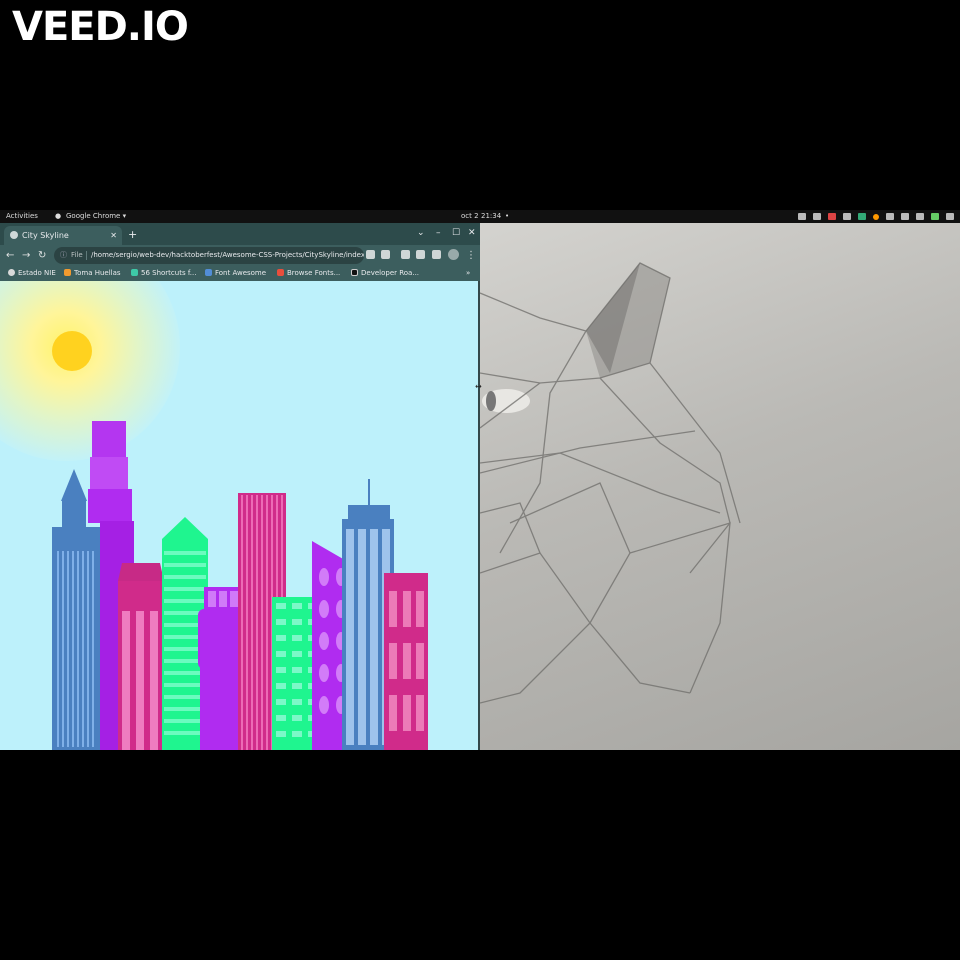  What do you see at coordinates (847, 216) in the screenshot?
I see `dropbox-icon` at bounding box center [847, 216].